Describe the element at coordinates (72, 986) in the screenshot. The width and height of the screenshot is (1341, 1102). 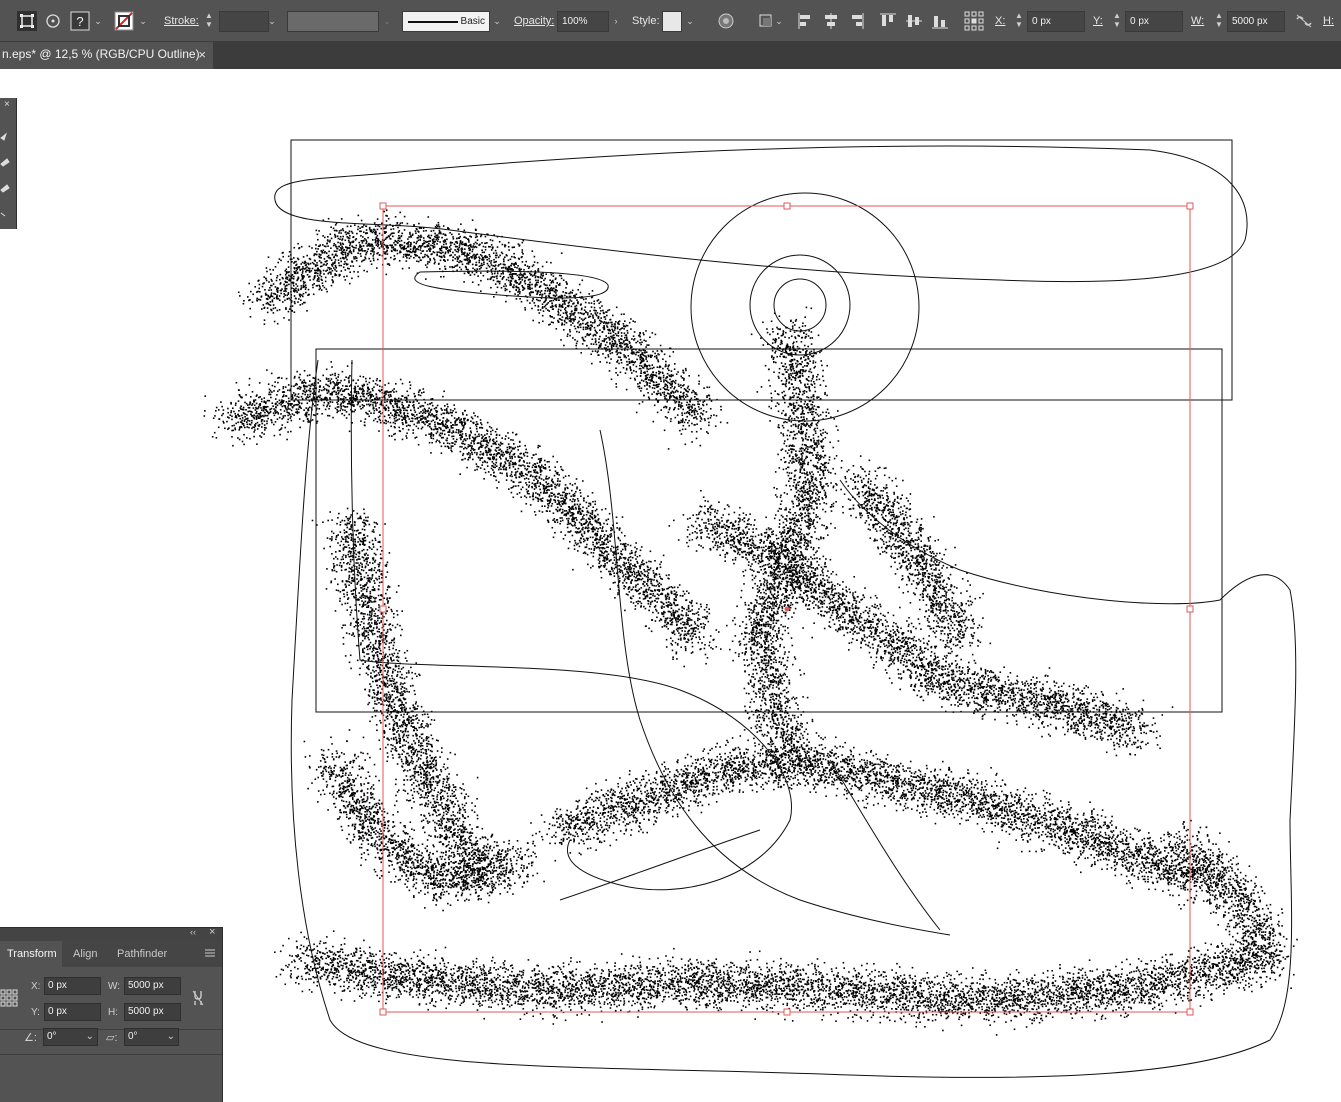
I see `transform-x-field: 0 px` at that location.